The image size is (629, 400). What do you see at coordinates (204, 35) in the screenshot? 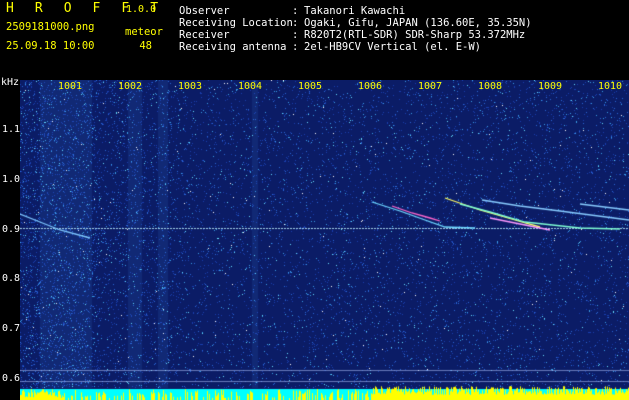
I see `info-key: Receiver` at bounding box center [204, 35].